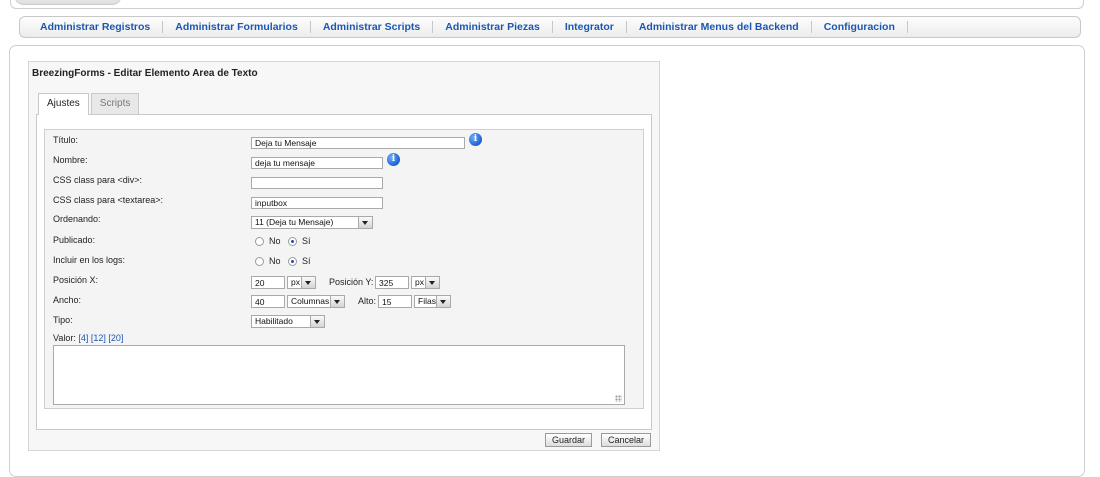 This screenshot has height=477, width=1100. I want to click on posicion-y-label: Posición Y:, so click(351, 282).